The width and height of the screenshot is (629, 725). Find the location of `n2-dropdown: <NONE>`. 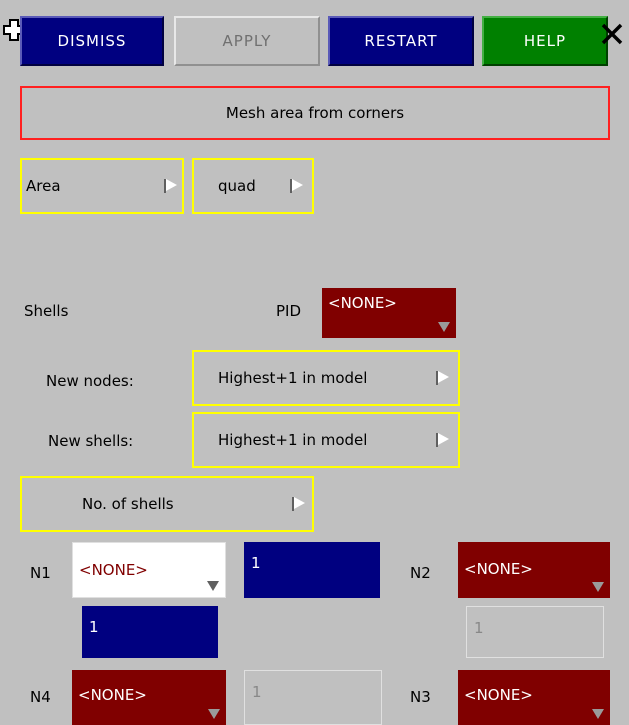

n2-dropdown: <NONE> is located at coordinates (534, 570).